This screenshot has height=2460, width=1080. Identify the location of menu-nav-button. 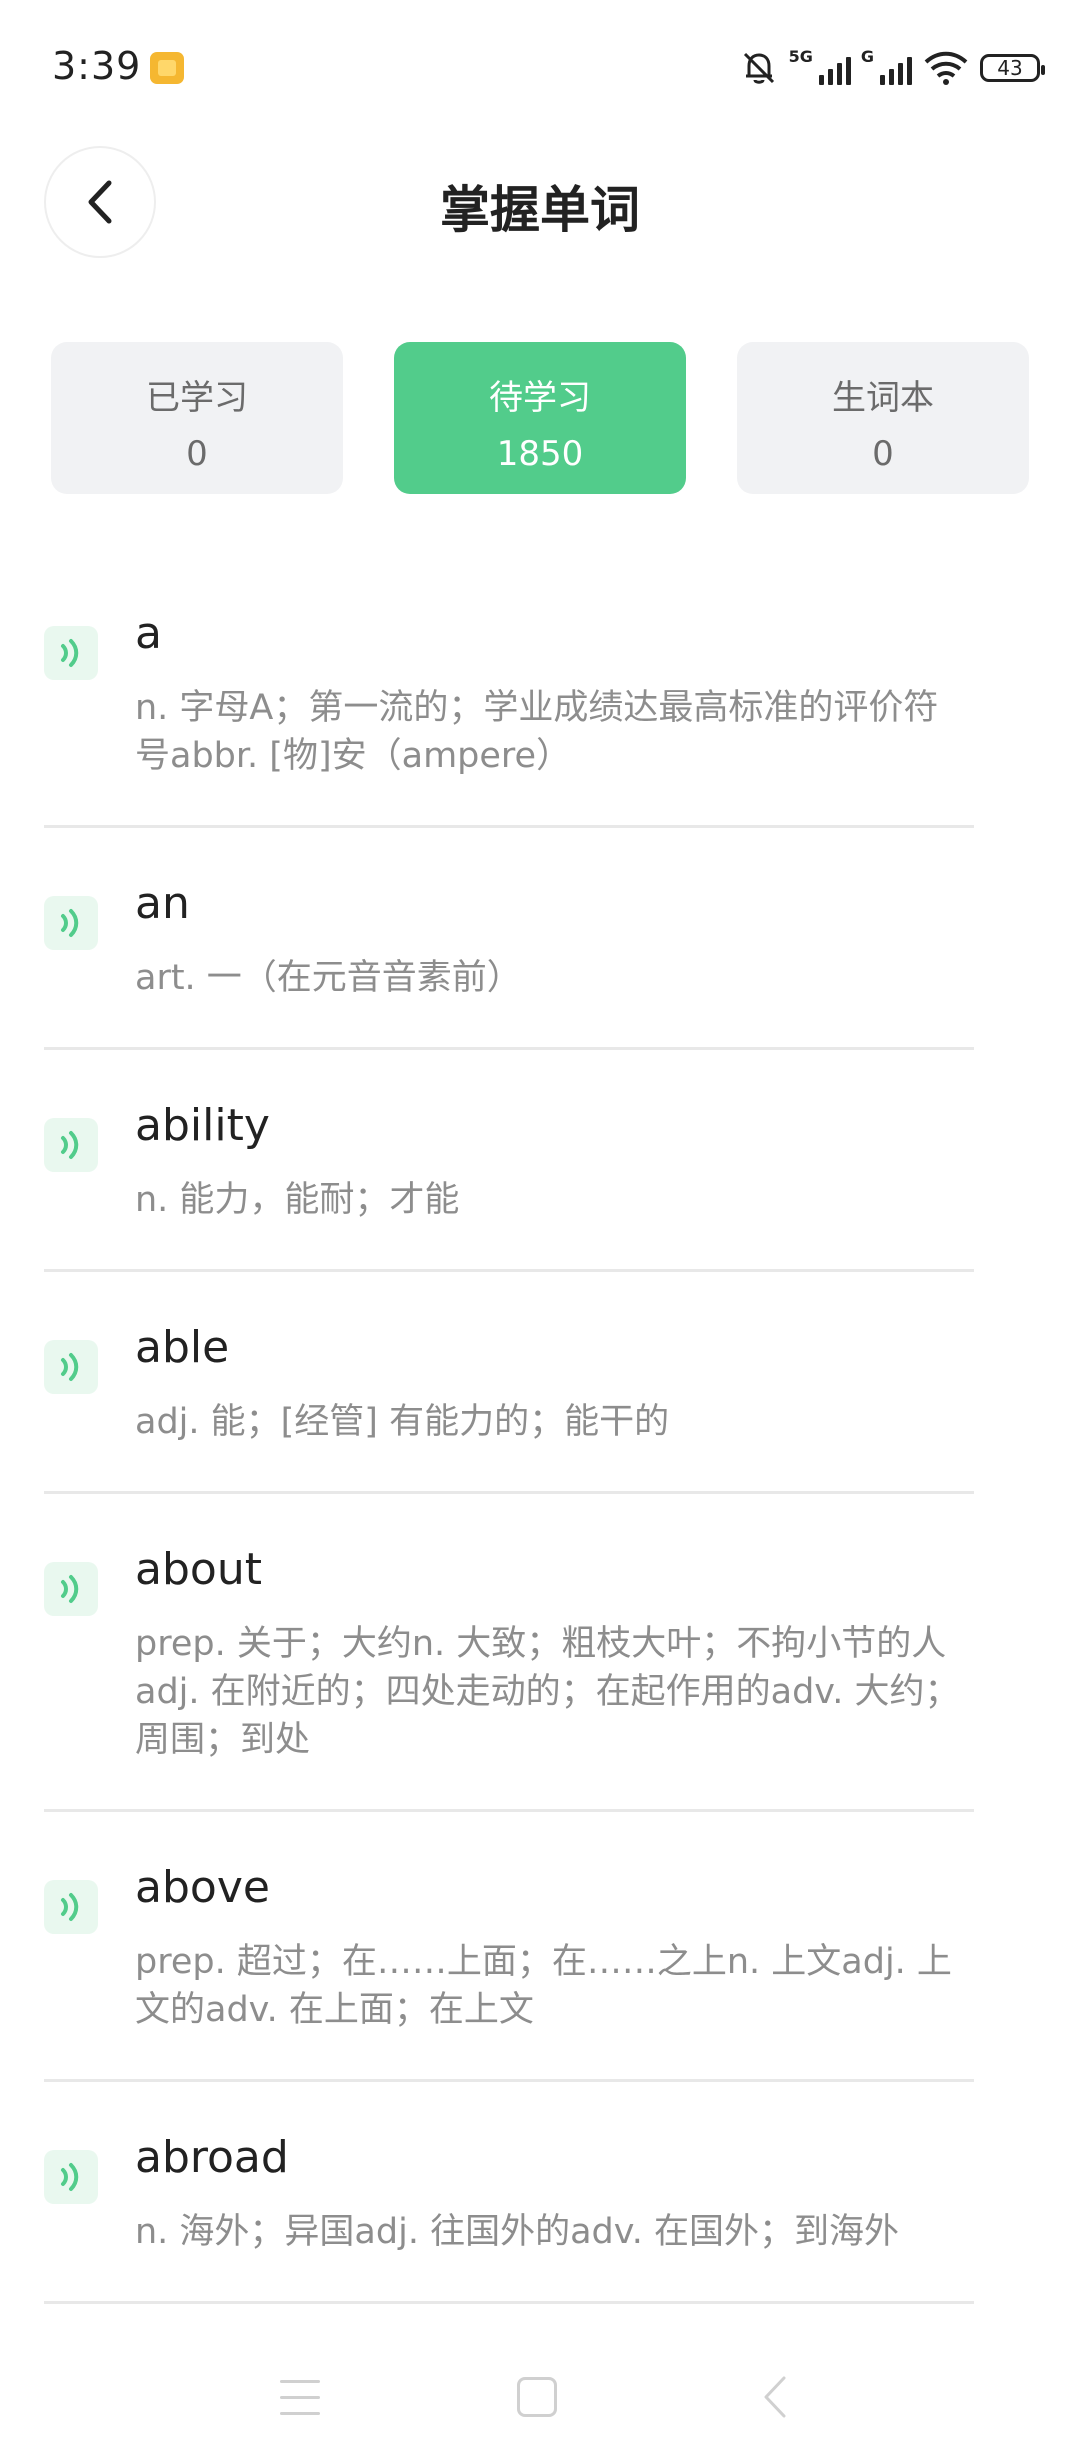
(300, 2399).